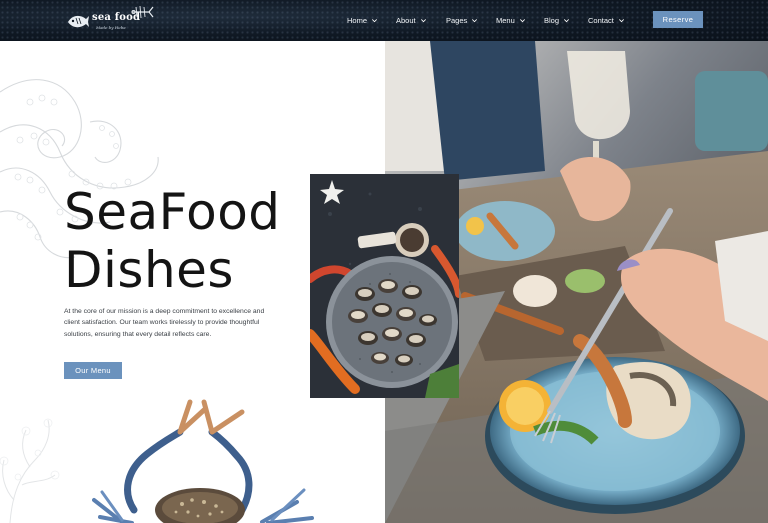  What do you see at coordinates (203, 461) in the screenshot?
I see `crab-image` at bounding box center [203, 461].